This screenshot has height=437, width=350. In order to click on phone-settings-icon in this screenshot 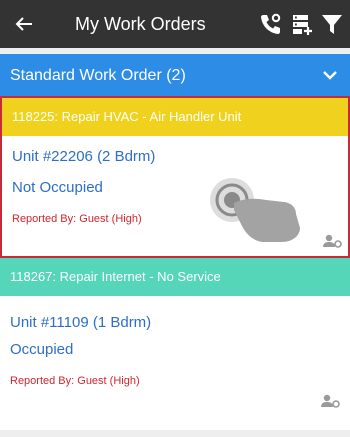, I will do `click(270, 24)`.